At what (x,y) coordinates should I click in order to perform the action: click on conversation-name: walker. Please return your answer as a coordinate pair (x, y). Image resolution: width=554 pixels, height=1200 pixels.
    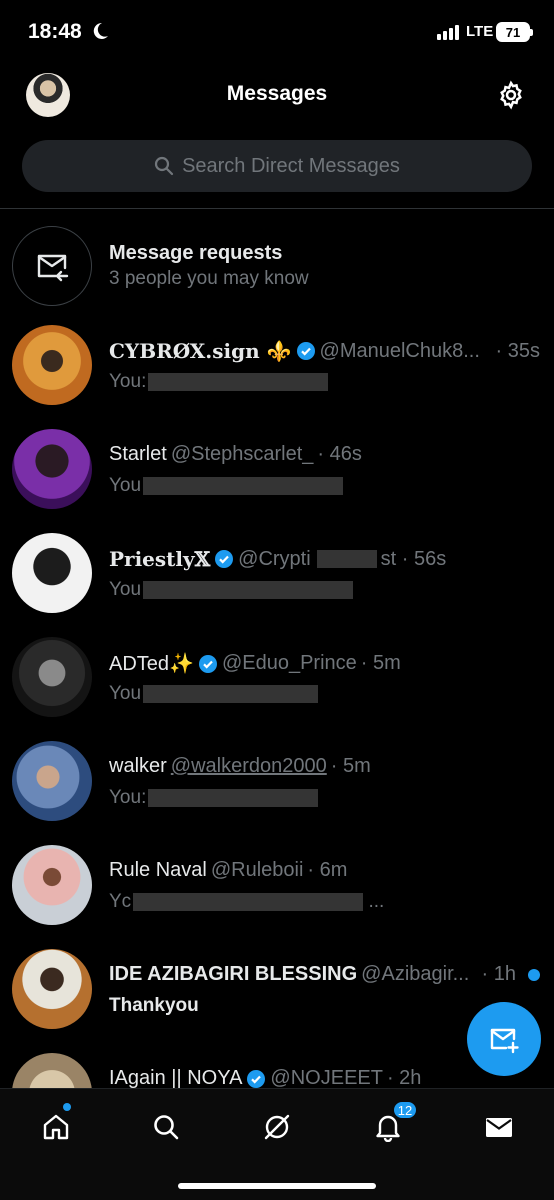
    Looking at the image, I should click on (138, 766).